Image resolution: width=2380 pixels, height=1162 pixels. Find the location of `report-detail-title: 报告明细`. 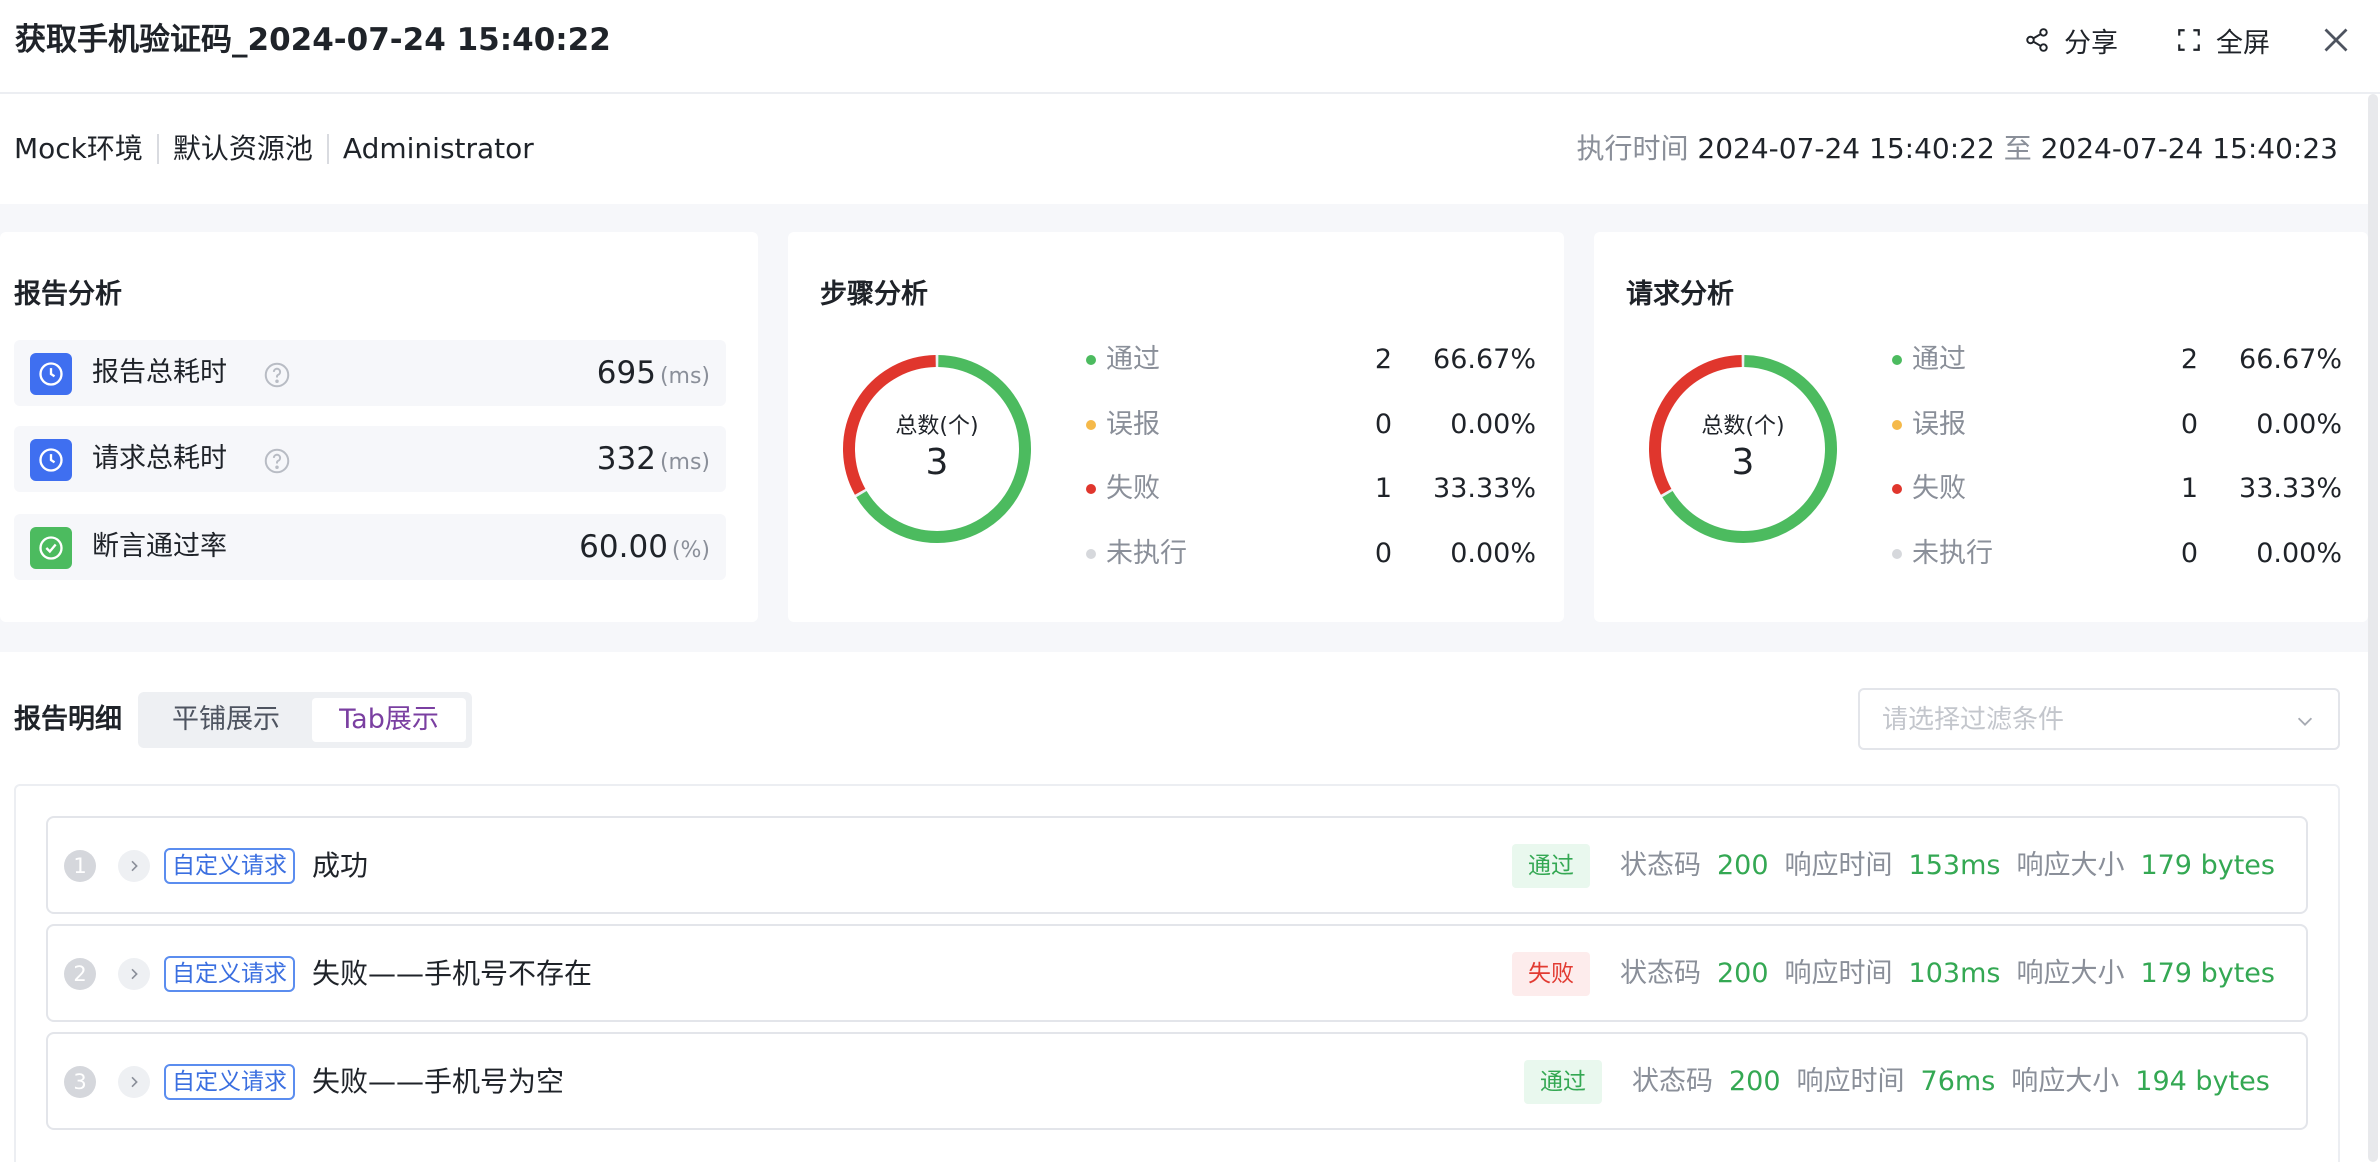

report-detail-title: 报告明细 is located at coordinates (68, 719).